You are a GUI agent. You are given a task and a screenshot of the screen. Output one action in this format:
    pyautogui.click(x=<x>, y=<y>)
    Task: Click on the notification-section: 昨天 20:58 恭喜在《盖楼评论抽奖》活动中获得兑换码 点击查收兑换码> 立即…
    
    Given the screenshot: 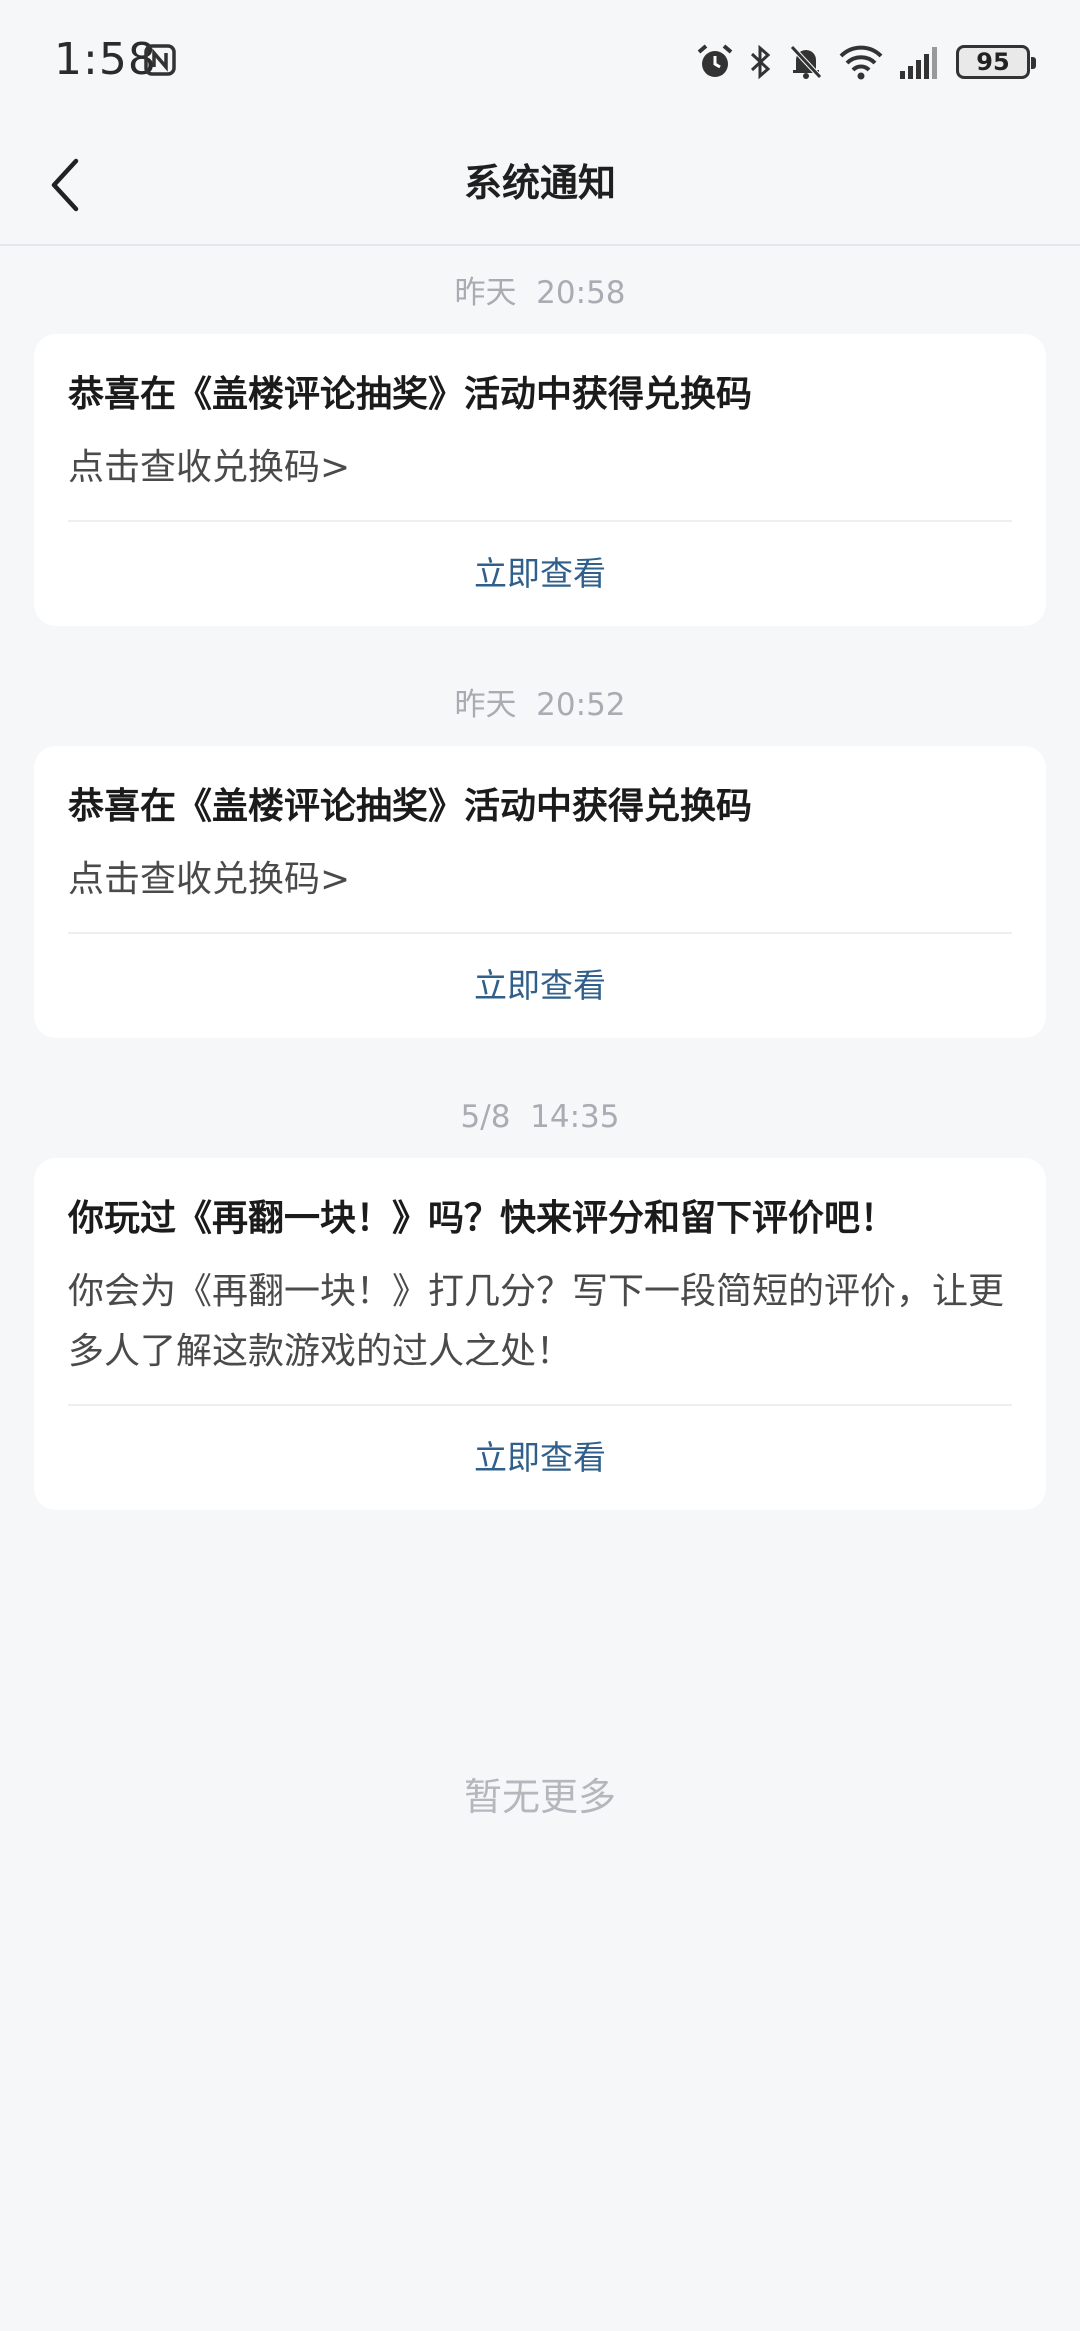 What is the action you would take?
    pyautogui.click(x=540, y=445)
    